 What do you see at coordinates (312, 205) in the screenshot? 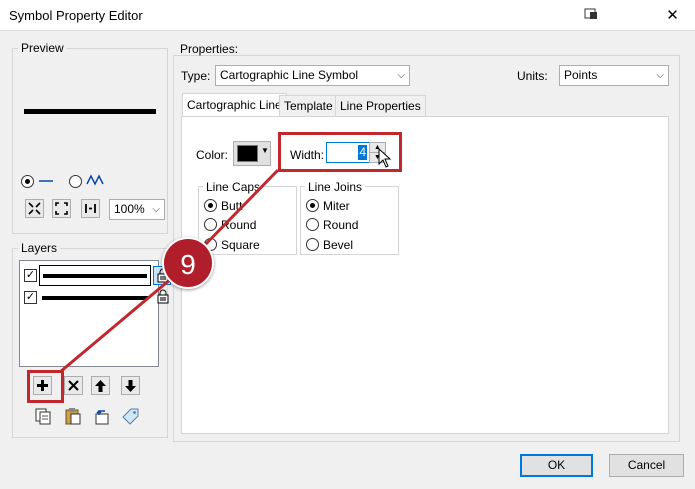
I see `line-join-miter-radio` at bounding box center [312, 205].